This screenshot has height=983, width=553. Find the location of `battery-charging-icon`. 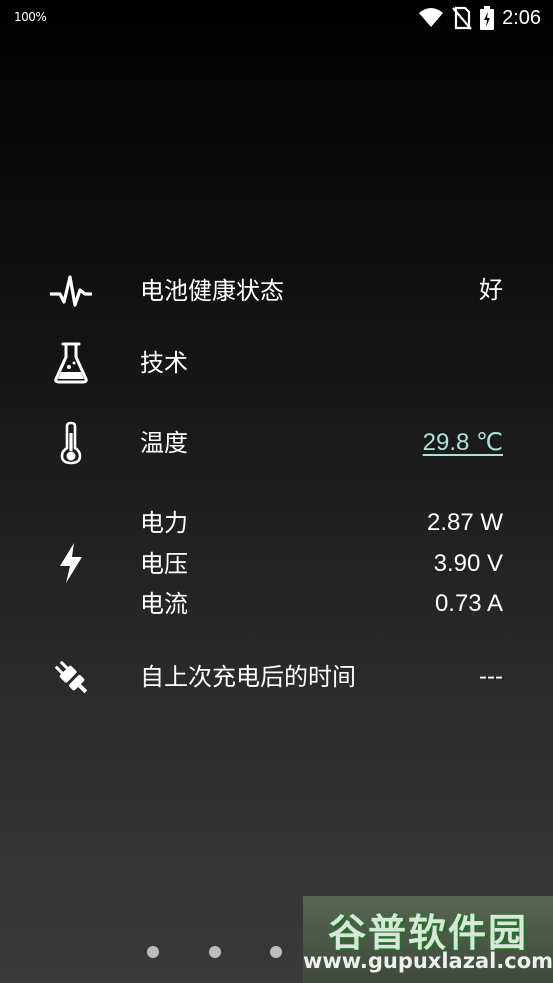

battery-charging-icon is located at coordinates (487, 18).